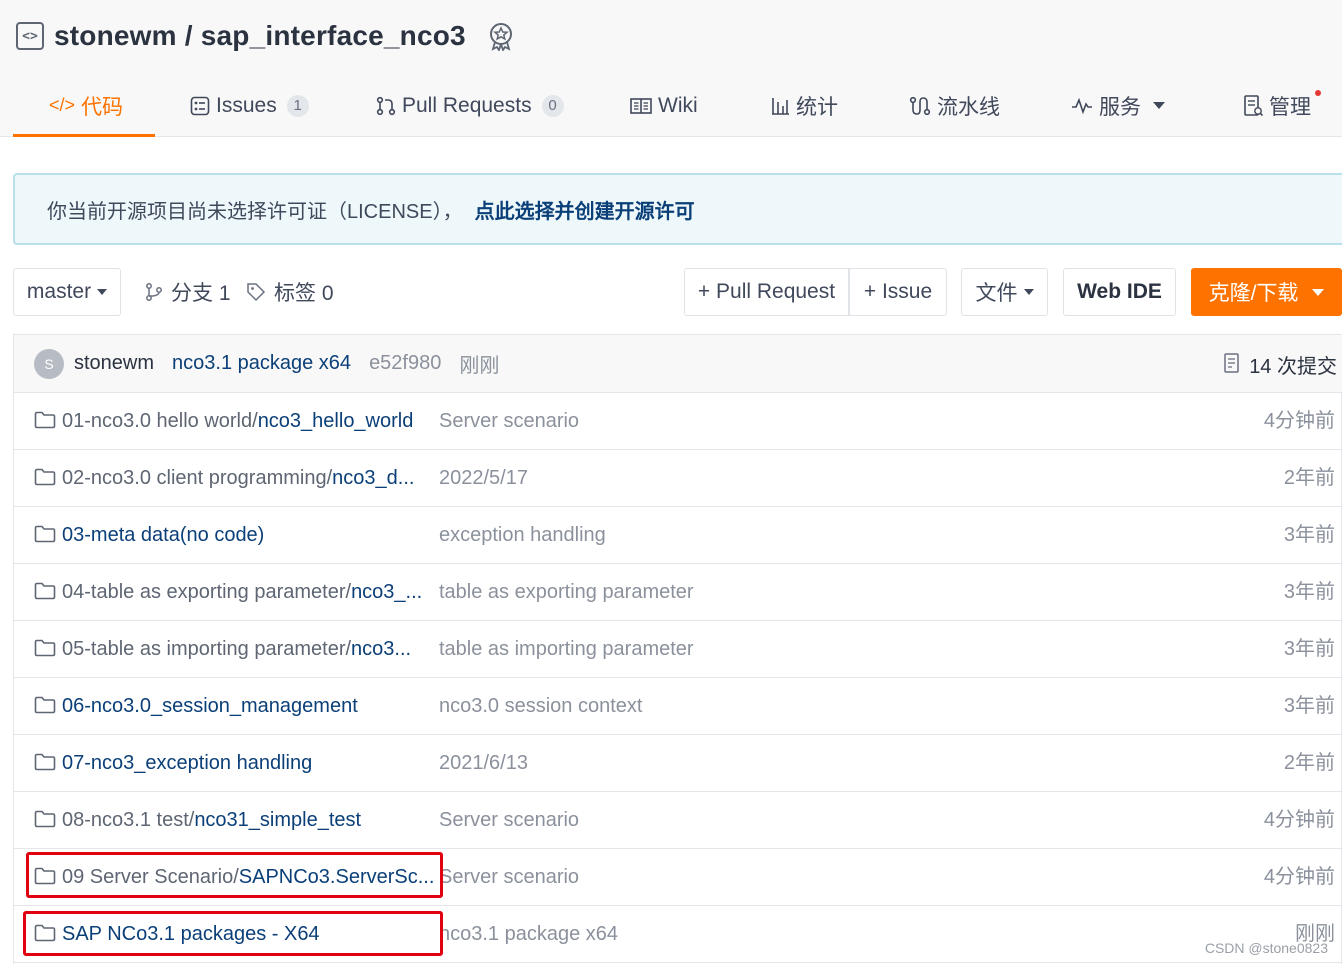 The height and width of the screenshot is (964, 1342). I want to click on file-dir-path: 02-nco3.0 client programming/, so click(197, 478).